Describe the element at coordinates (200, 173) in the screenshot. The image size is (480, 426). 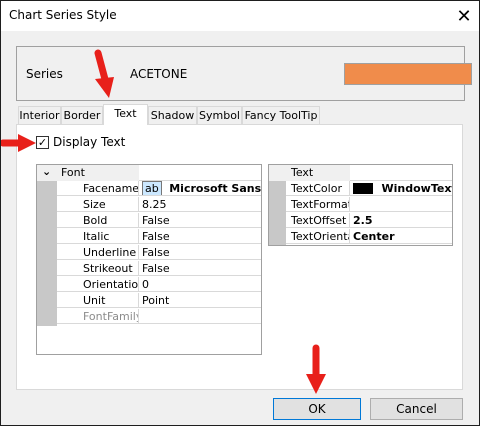
I see `font-category-value` at that location.